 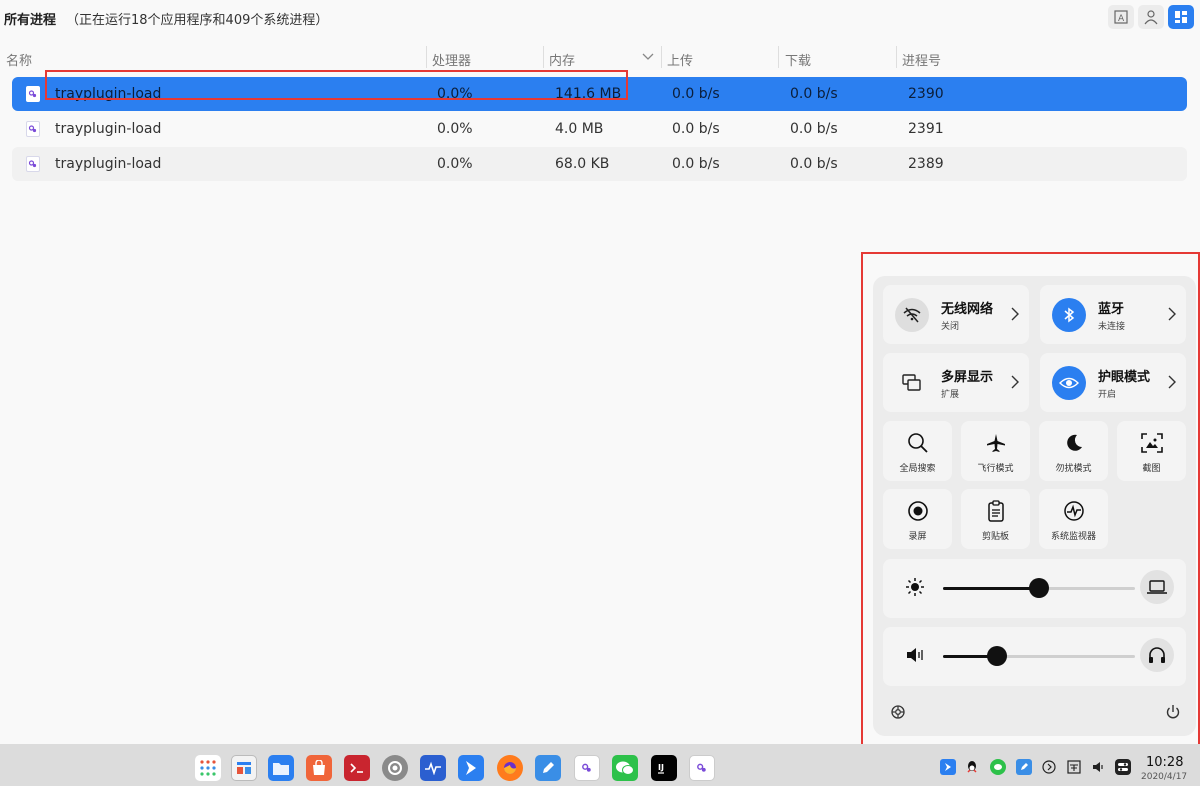 I want to click on text-editor-icon, so click(x=548, y=768).